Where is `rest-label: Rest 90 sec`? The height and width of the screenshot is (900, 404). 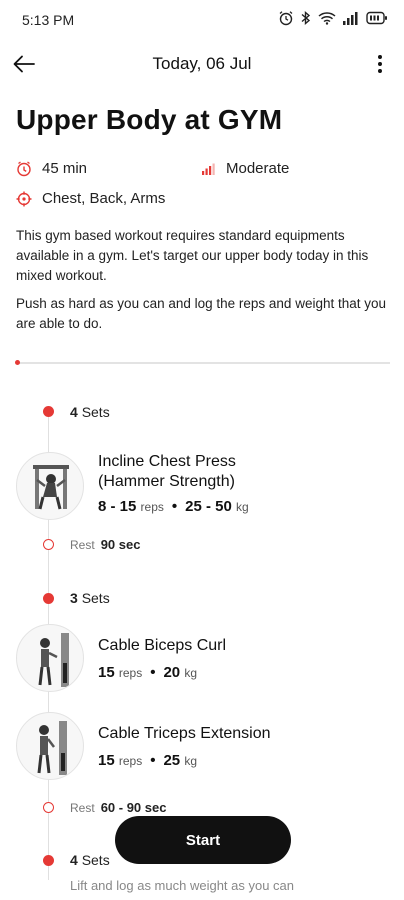
rest-label: Rest 90 sec is located at coordinates (105, 544).